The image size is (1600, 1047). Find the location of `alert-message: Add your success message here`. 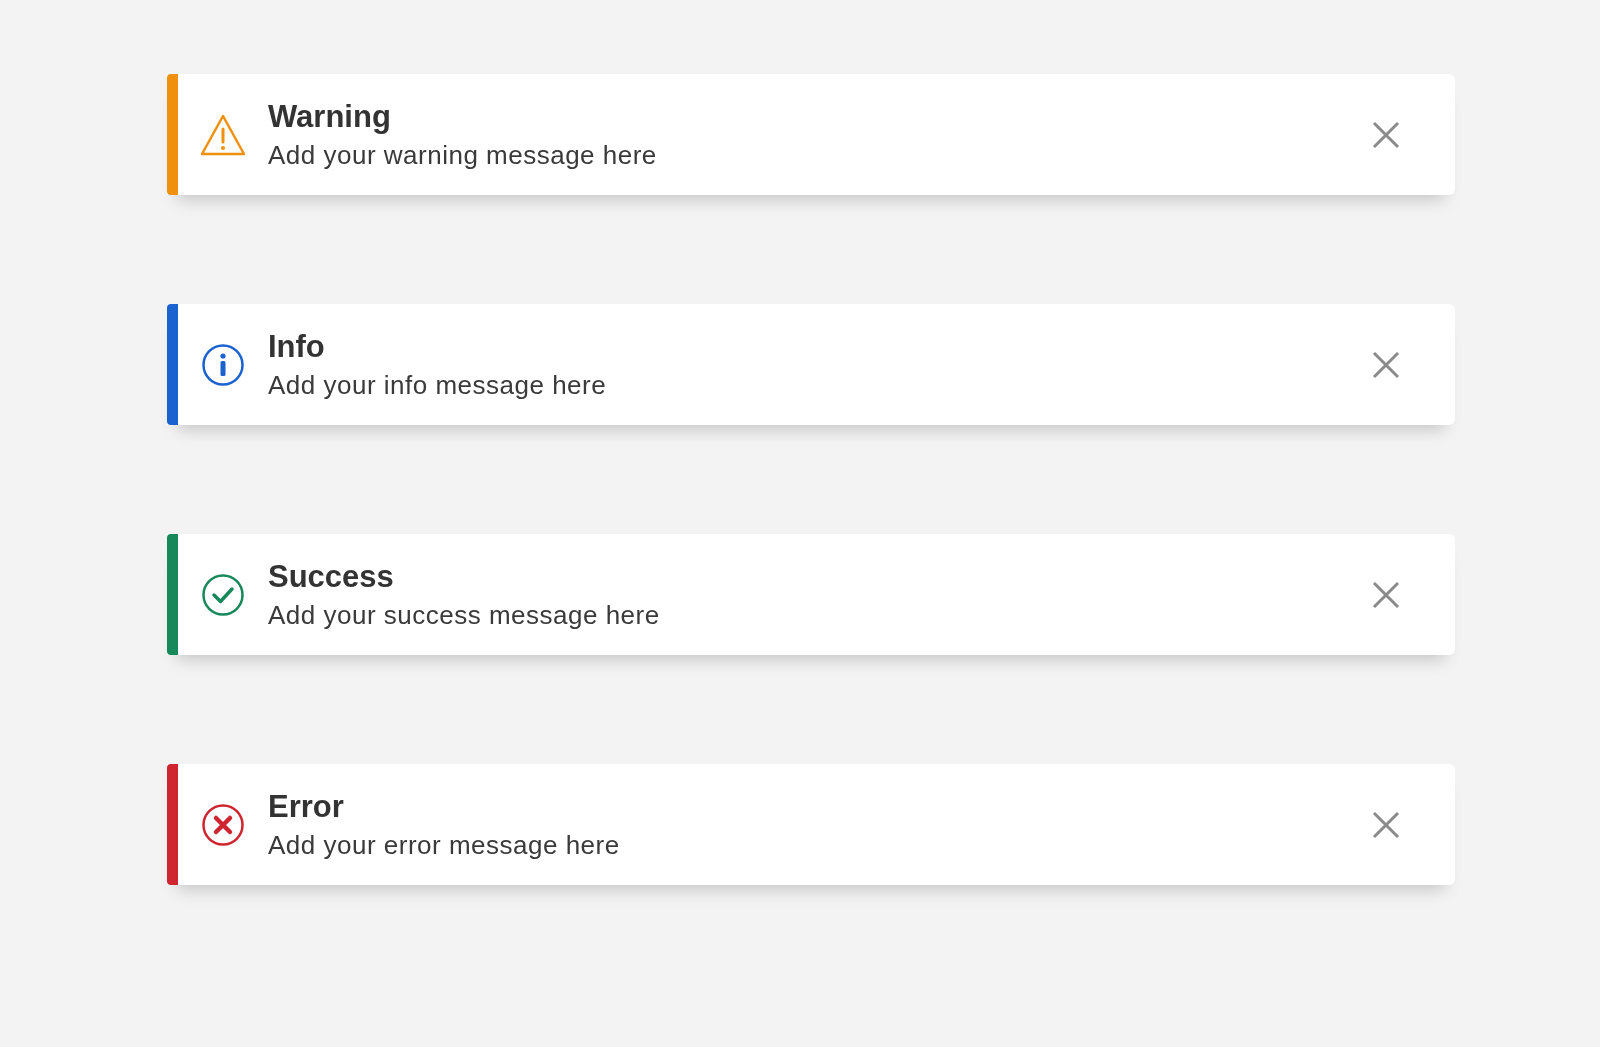

alert-message: Add your success message here is located at coordinates (464, 615).